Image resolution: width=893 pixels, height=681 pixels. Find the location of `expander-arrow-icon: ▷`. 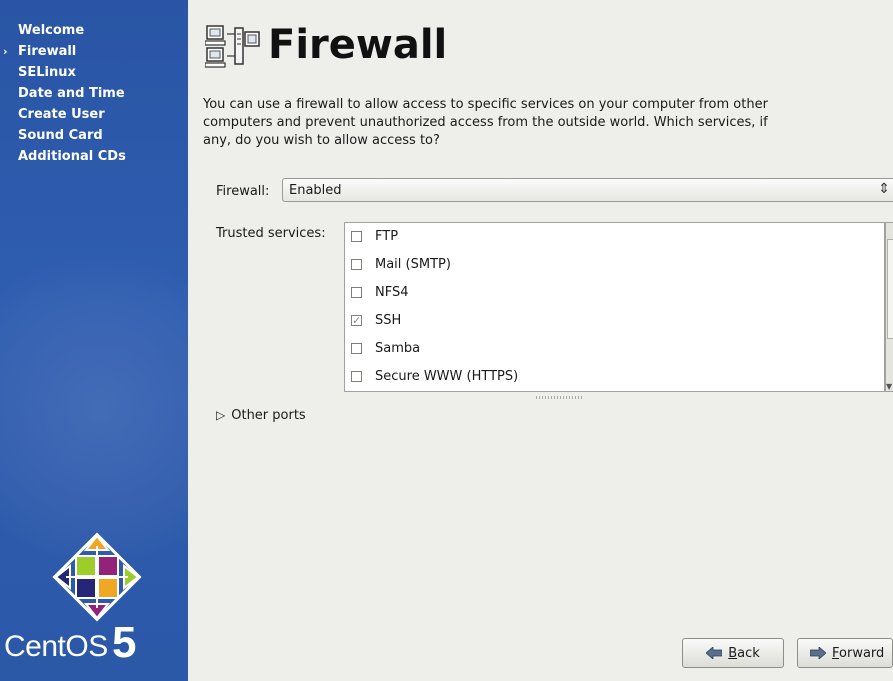

expander-arrow-icon: ▷ is located at coordinates (221, 415).